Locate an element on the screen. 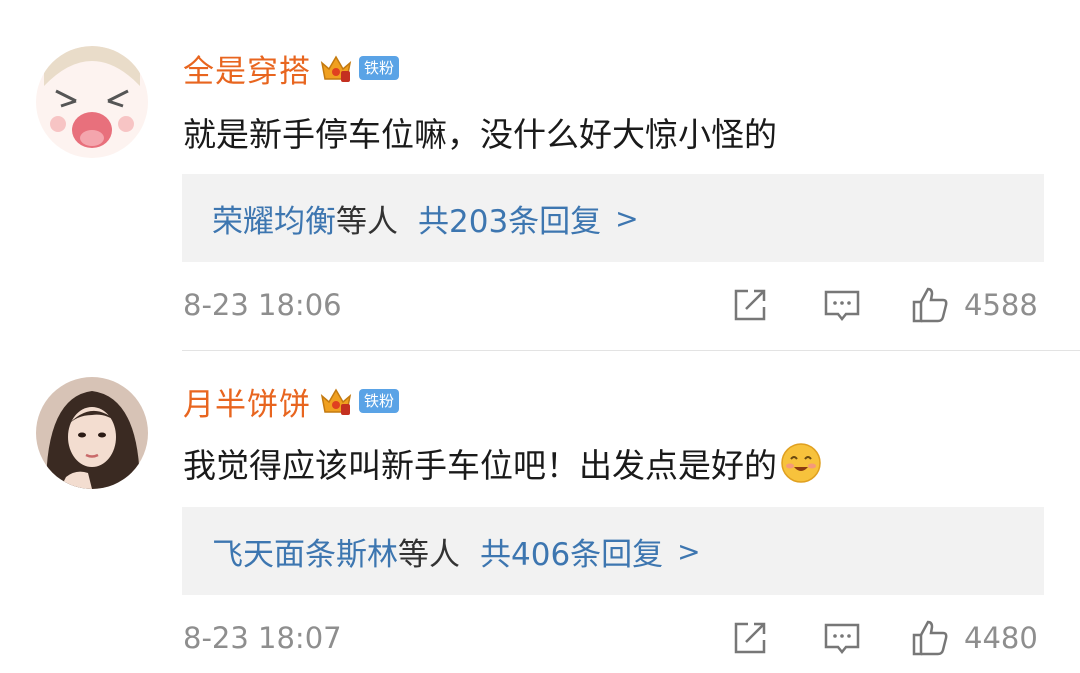  replies-summary: 飞天面条斯林 等人 共406条回复 > is located at coordinates (613, 551).